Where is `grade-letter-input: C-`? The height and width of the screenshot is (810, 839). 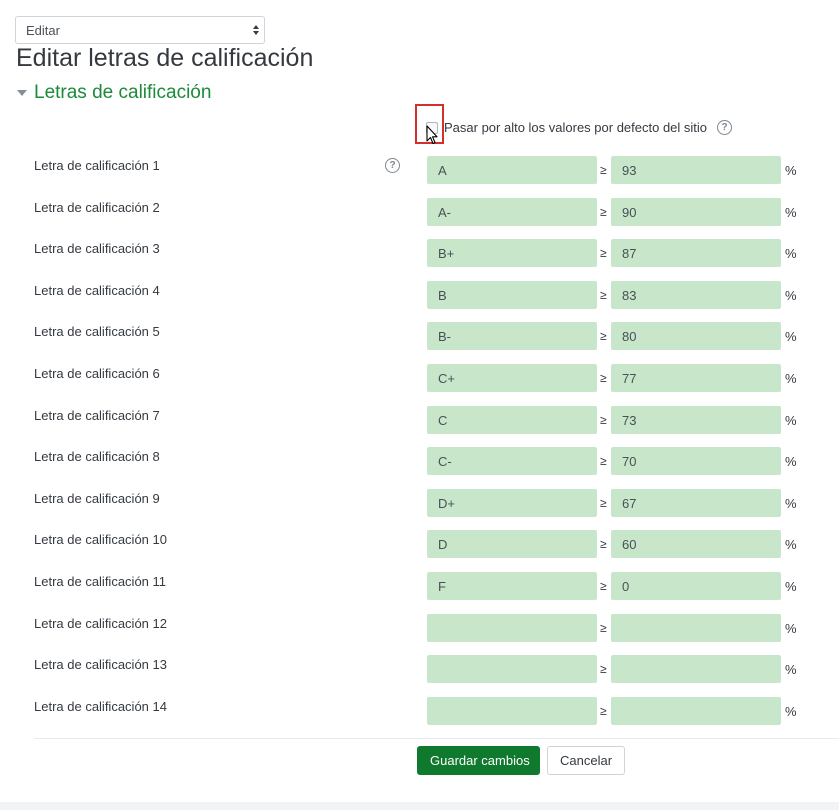
grade-letter-input: C- is located at coordinates (512, 461).